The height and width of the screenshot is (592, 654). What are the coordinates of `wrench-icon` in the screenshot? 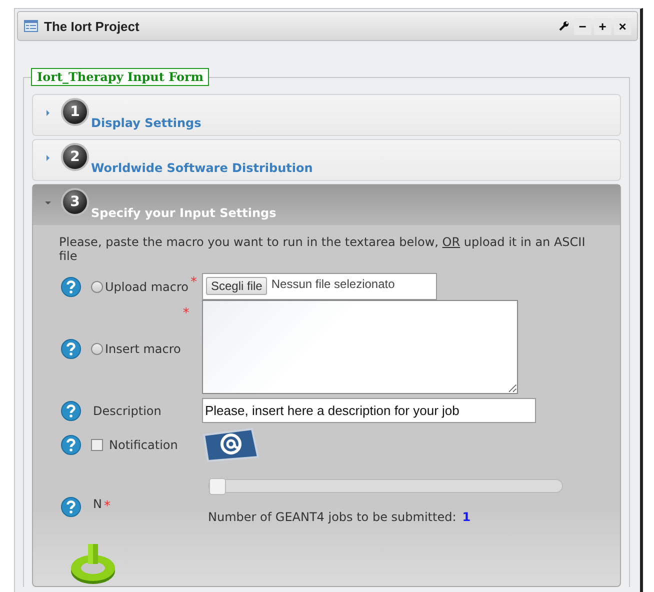 It's located at (564, 26).